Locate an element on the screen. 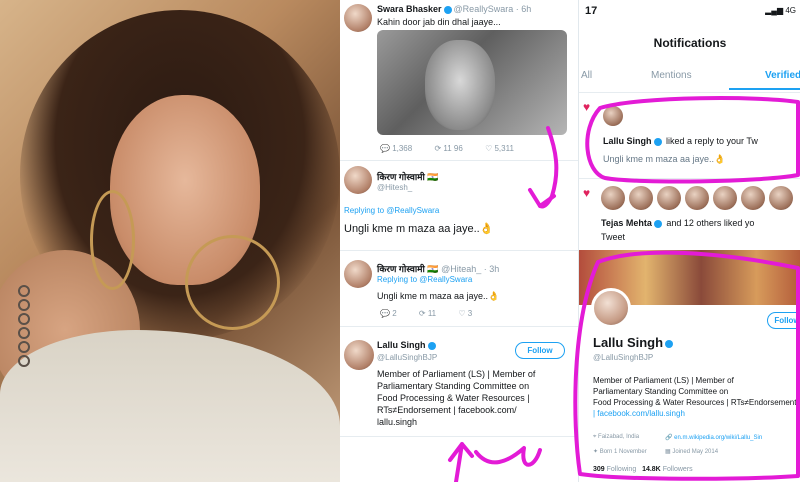  tab-all: All is located at coordinates (586, 75).